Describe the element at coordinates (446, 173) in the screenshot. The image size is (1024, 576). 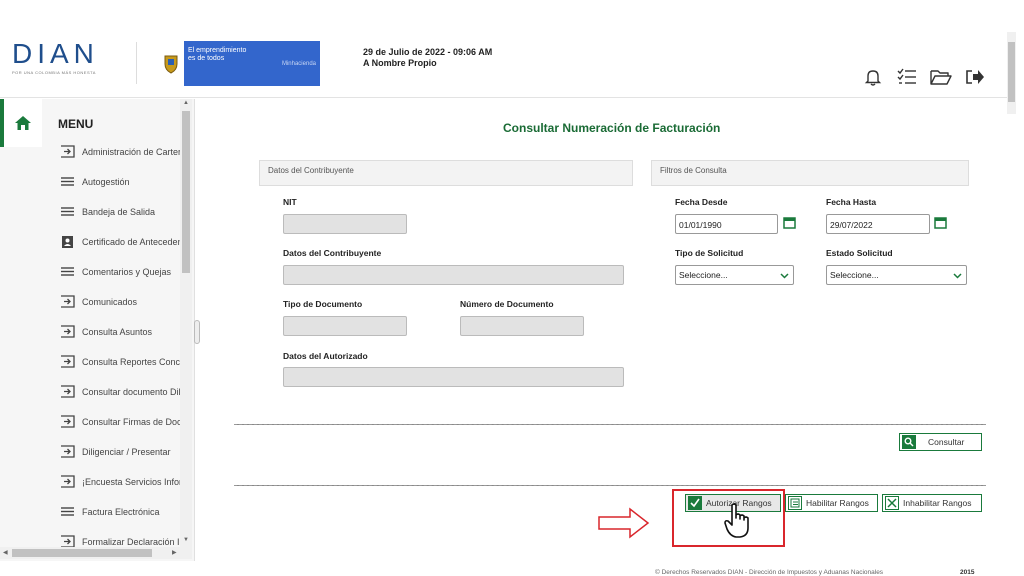
I see `section-contribuyente: Datos del Contribuyente` at that location.